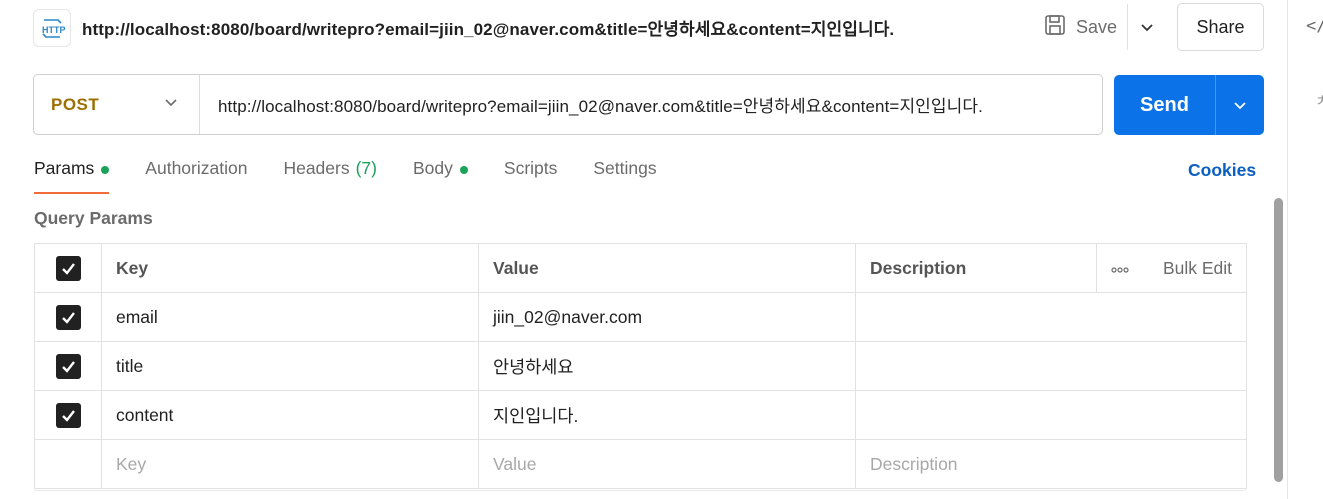  What do you see at coordinates (1127, 27) in the screenshot?
I see `save-divider` at bounding box center [1127, 27].